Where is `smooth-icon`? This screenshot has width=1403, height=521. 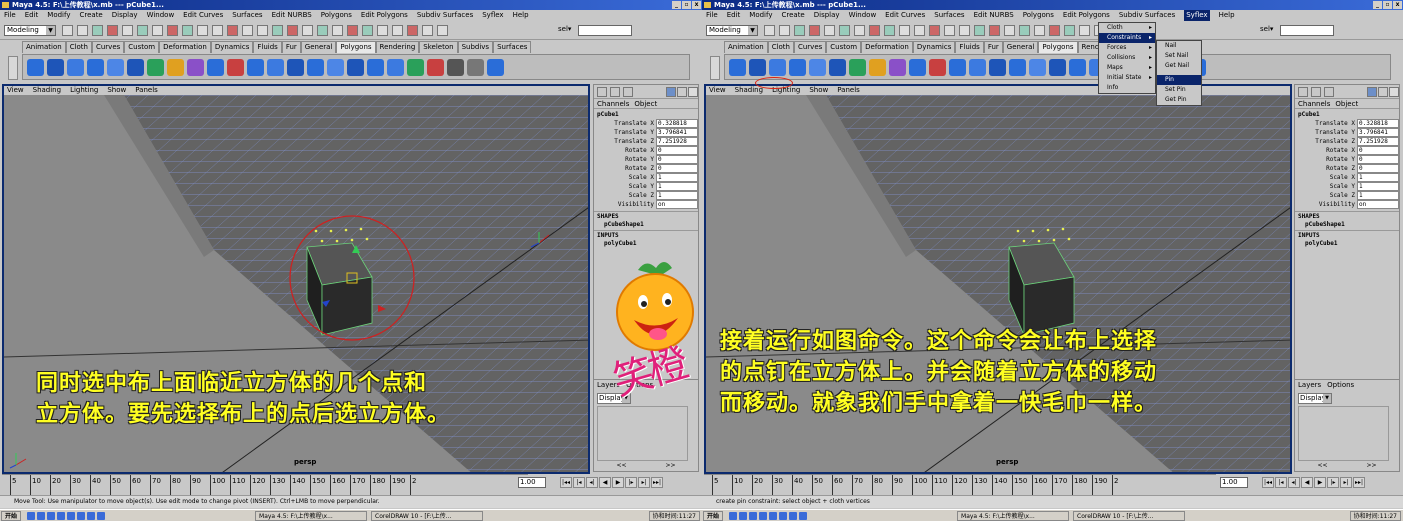
smooth-icon is located at coordinates (215, 67).